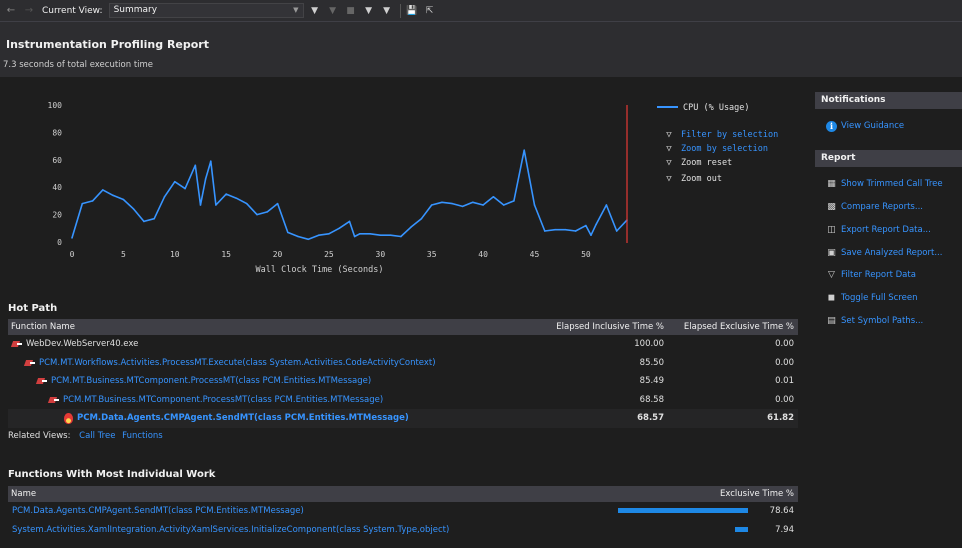 The image size is (962, 548). I want to click on report-panel-header: Report, so click(888, 158).